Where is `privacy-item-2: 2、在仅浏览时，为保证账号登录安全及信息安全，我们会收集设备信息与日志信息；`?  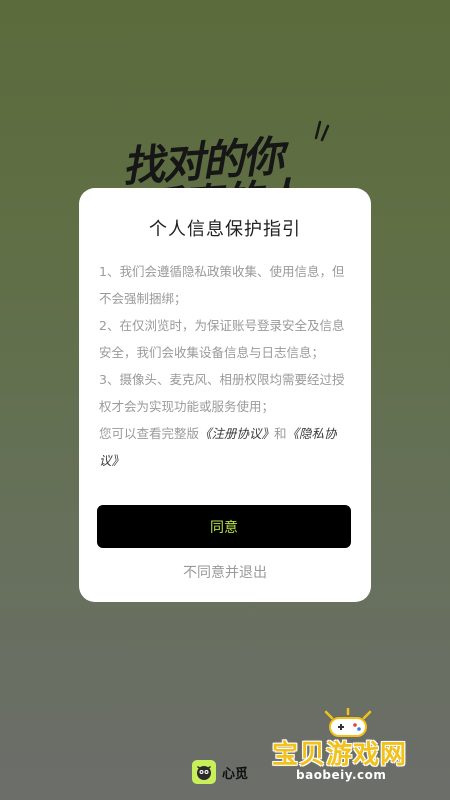
privacy-item-2: 2、在仅浏览时，为保证账号登录安全及信息安全，我们会收集设备信息与日志信息； is located at coordinates (222, 339).